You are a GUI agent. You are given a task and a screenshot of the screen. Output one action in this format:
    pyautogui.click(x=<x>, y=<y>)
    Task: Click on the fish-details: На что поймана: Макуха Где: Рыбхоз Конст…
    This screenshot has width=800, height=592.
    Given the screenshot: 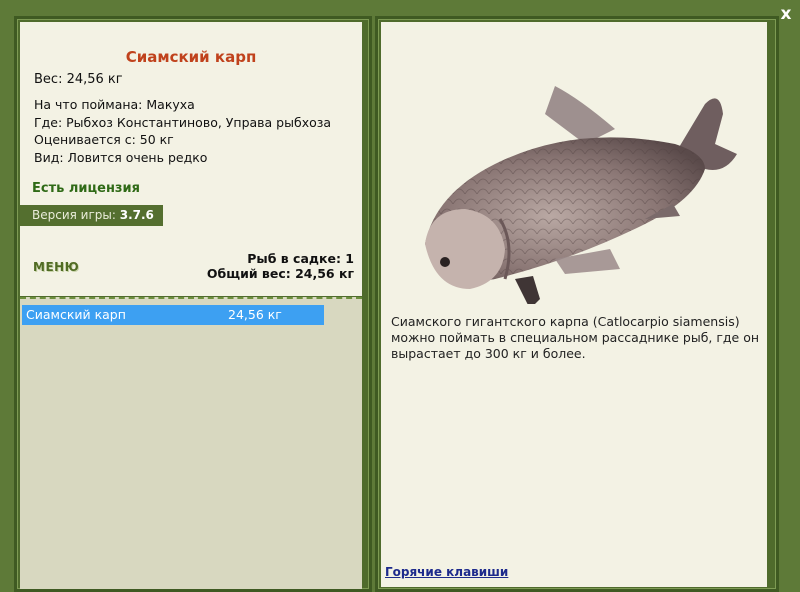 What is the action you would take?
    pyautogui.click(x=182, y=131)
    